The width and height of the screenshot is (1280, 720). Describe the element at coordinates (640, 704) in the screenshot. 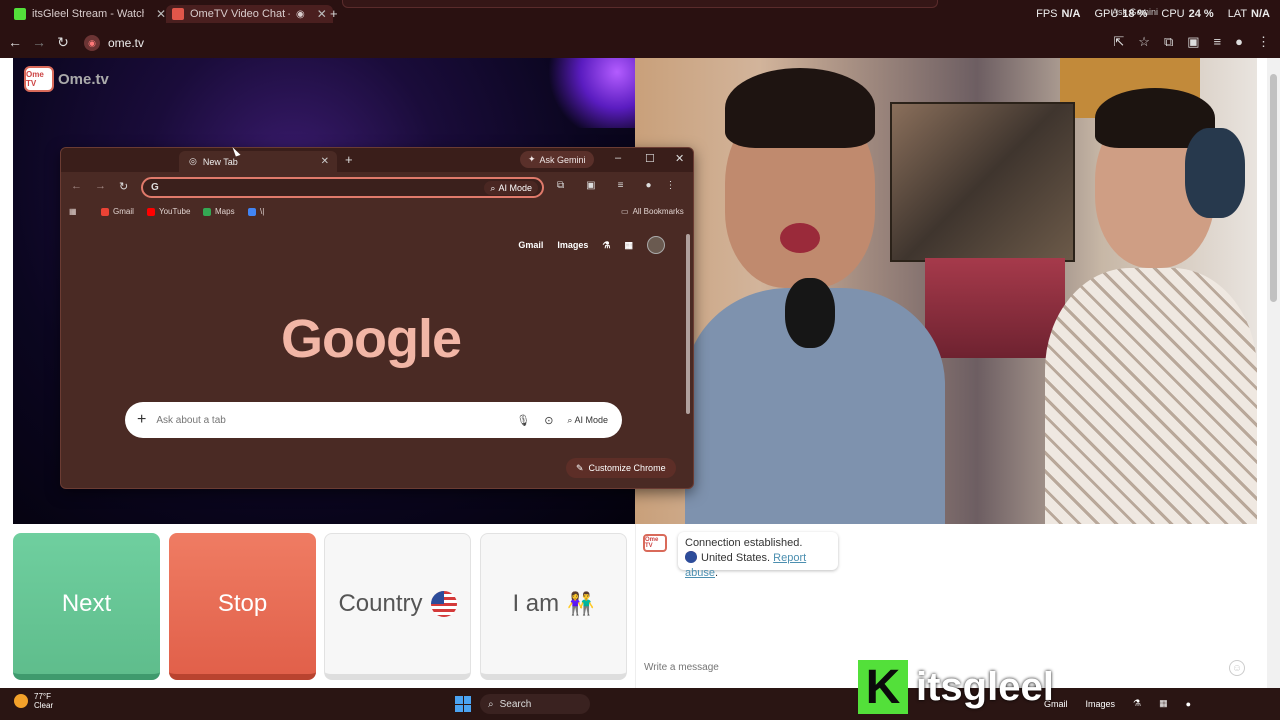

I see `taskbar: 77°F Clear ⌕ Search Gmail Images ⚗ ▦ ●` at that location.